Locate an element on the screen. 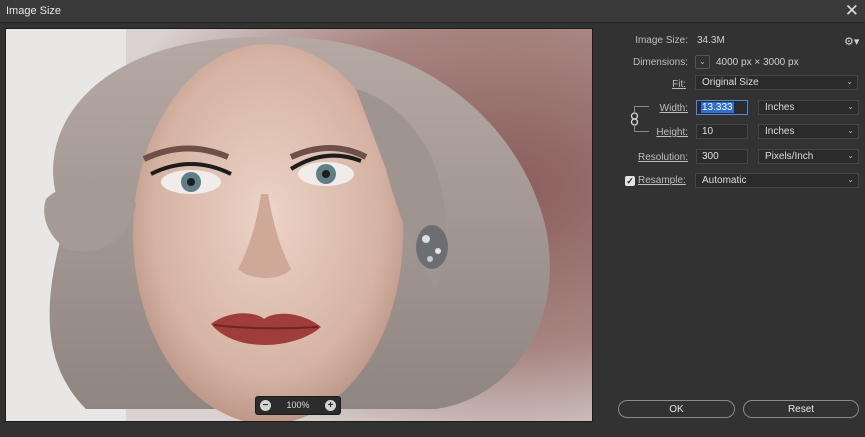 The width and height of the screenshot is (865, 437). resolution-value: 300 is located at coordinates (710, 156).